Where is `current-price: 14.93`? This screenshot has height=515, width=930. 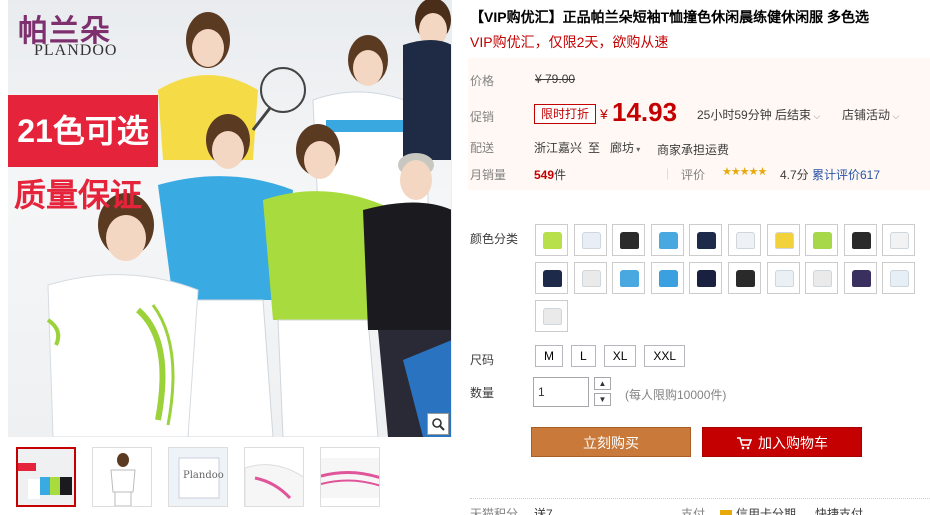
current-price: 14.93 is located at coordinates (645, 112).